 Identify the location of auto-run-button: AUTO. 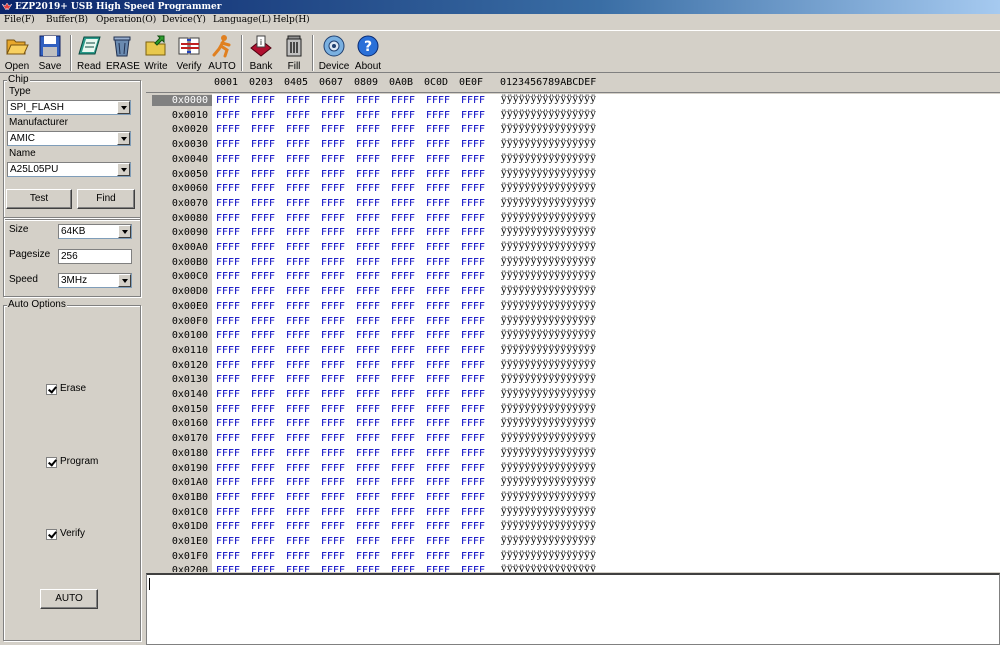
(69, 599).